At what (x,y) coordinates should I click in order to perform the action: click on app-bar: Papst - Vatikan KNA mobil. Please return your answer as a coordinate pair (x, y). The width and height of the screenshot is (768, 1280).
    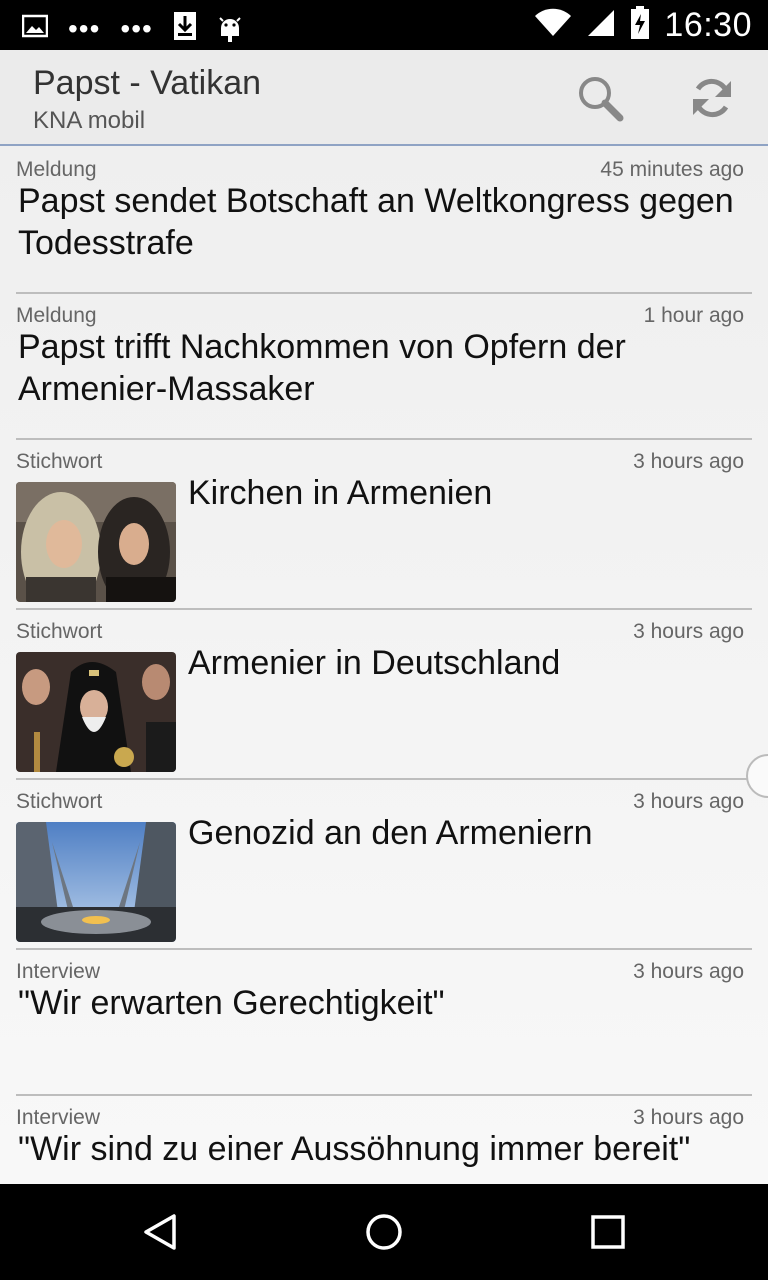
    Looking at the image, I should click on (384, 98).